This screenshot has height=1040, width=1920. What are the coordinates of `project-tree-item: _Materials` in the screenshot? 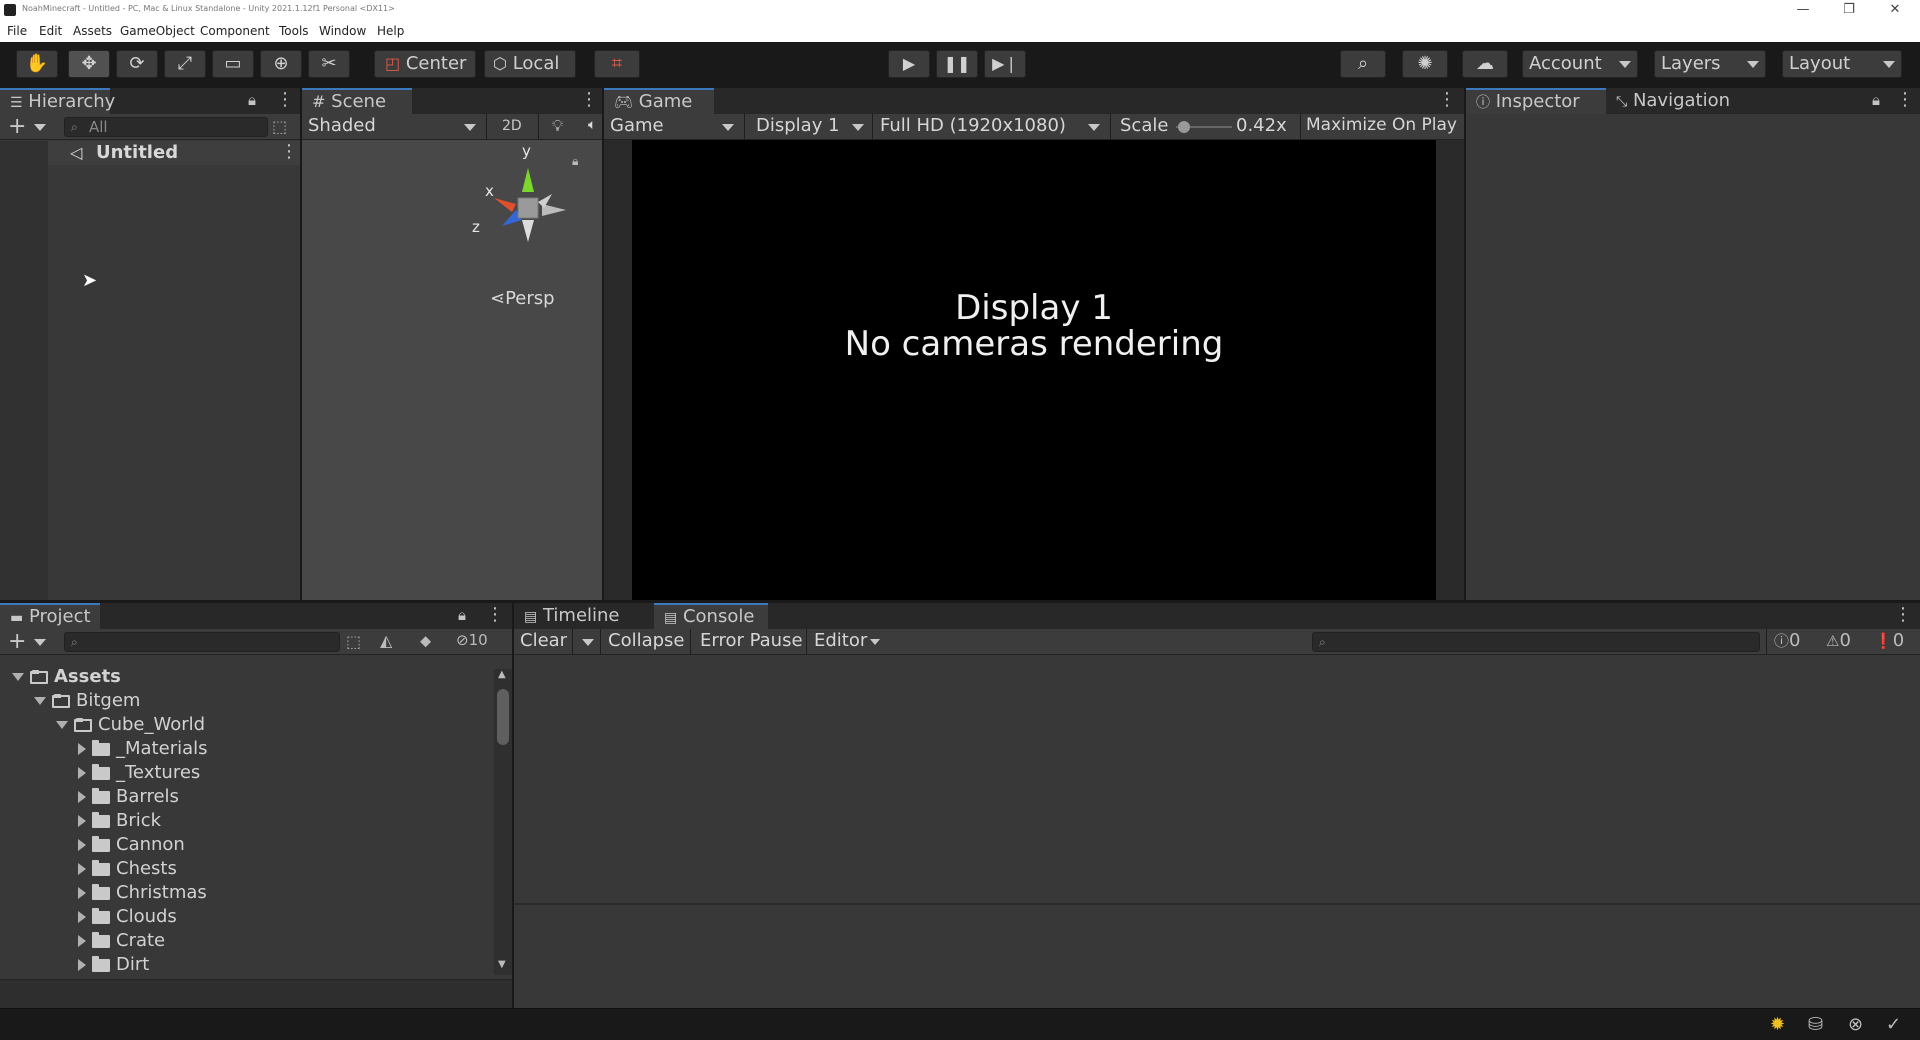 It's located at (143, 749).